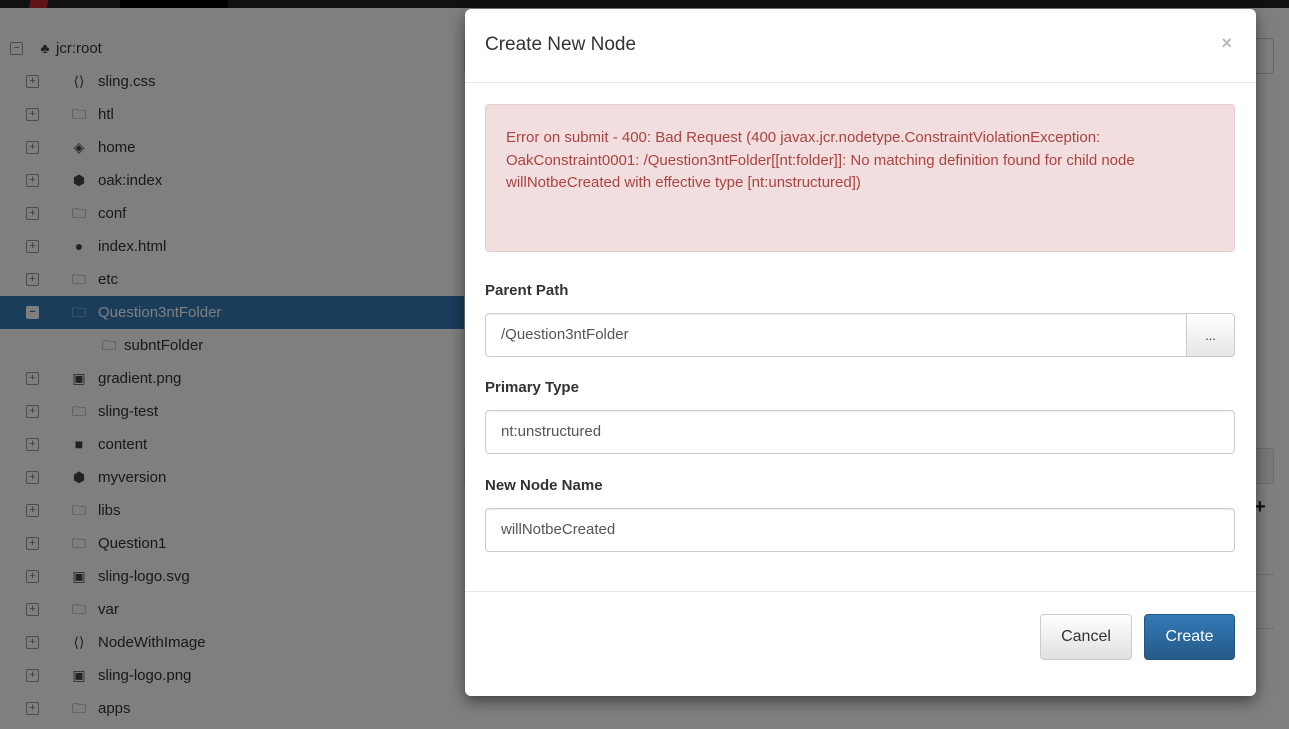 Image resolution: width=1289 pixels, height=729 pixels. Describe the element at coordinates (1189, 637) in the screenshot. I see `create-button: Create` at that location.